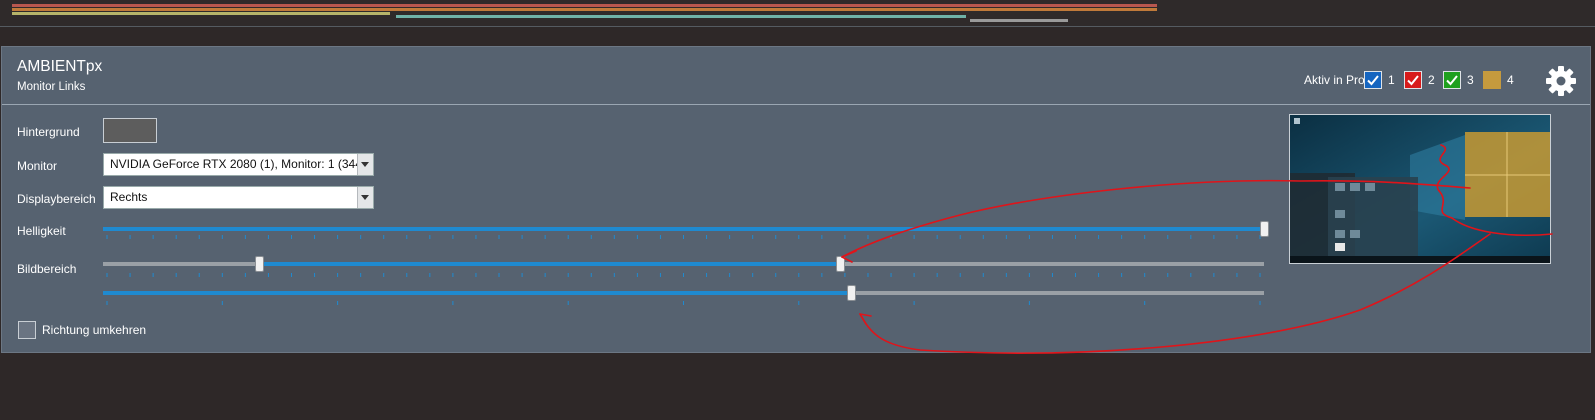  I want to click on profile-1-checkbox, so click(1373, 80).